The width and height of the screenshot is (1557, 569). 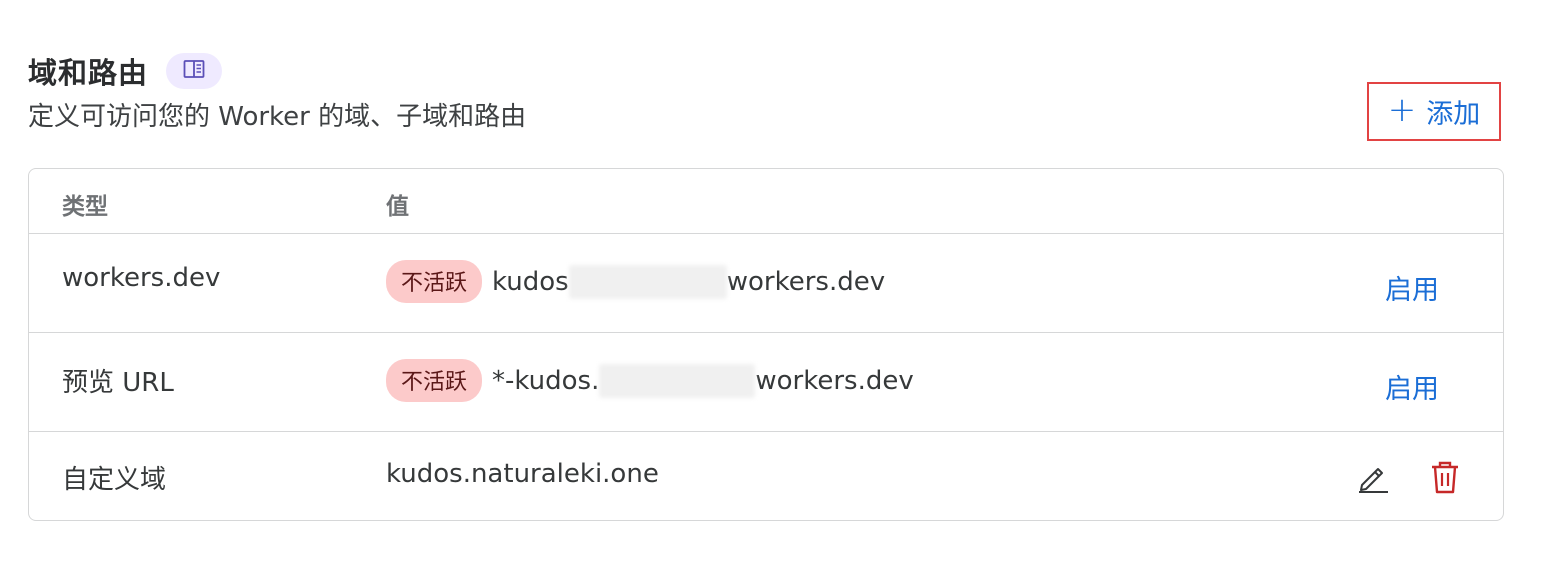 I want to click on table-row: 自定义域 kudos.naturaleki.one, so click(x=766, y=475).